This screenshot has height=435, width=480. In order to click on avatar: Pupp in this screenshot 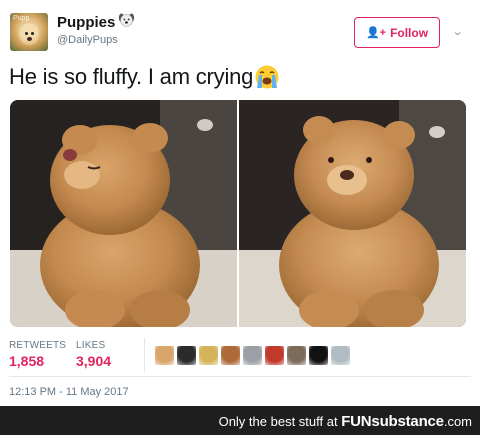, I will do `click(29, 32)`.